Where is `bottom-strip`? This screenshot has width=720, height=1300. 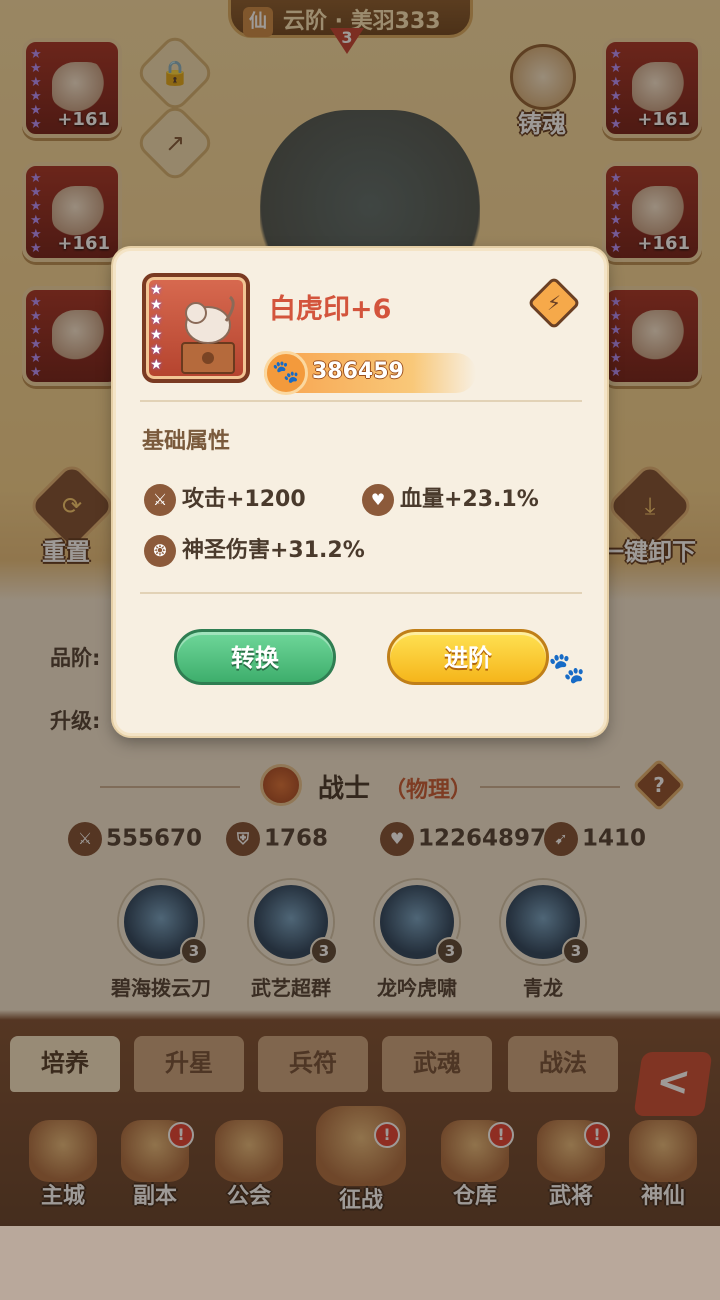 bottom-strip is located at coordinates (360, 1263).